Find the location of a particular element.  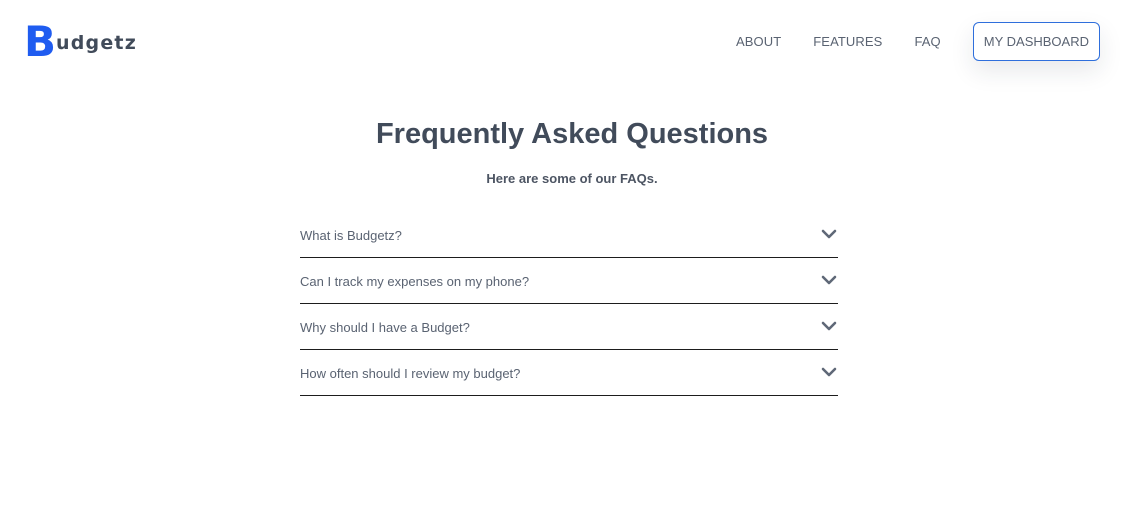

main-nav: ABOUT FEATURES FAQ MY DASHBOARD is located at coordinates (918, 41).